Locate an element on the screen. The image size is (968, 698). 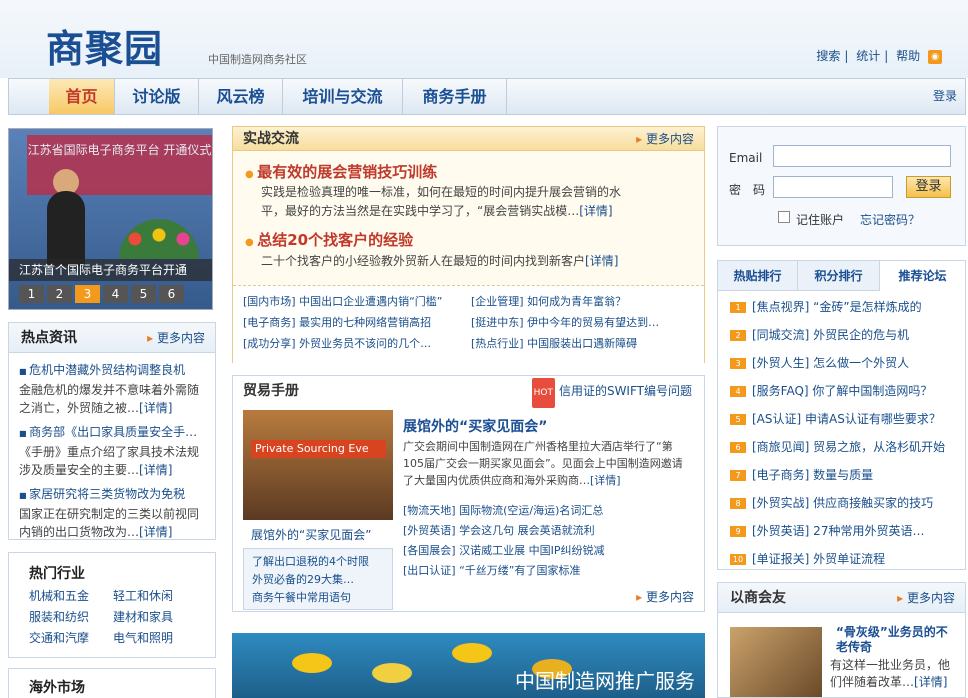
slide-pager: 123456 is located at coordinates (103, 295).